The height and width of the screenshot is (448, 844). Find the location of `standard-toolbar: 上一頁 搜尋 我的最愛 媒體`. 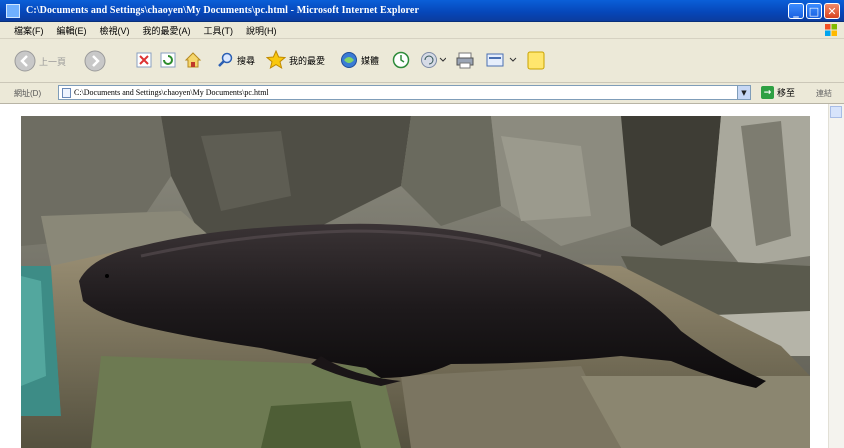

standard-toolbar: 上一頁 搜尋 我的最愛 媒體 is located at coordinates (422, 61).